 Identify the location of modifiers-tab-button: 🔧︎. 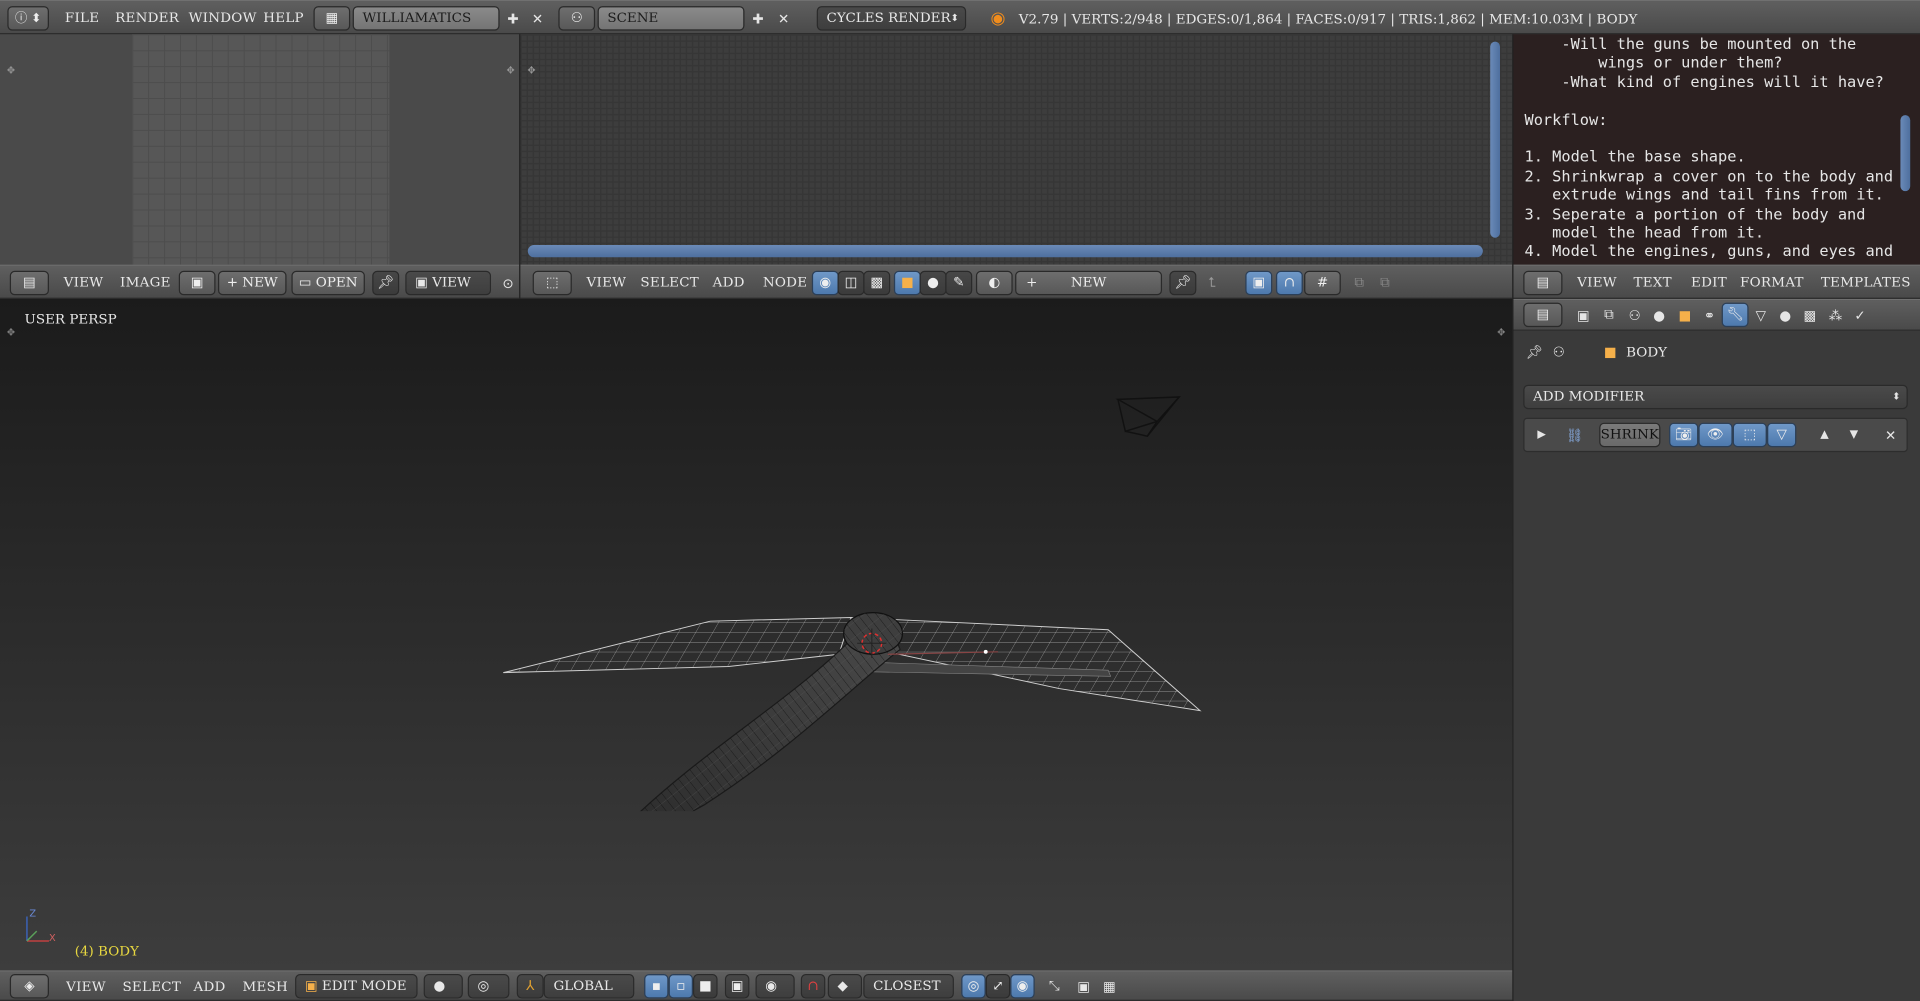
(1735, 315).